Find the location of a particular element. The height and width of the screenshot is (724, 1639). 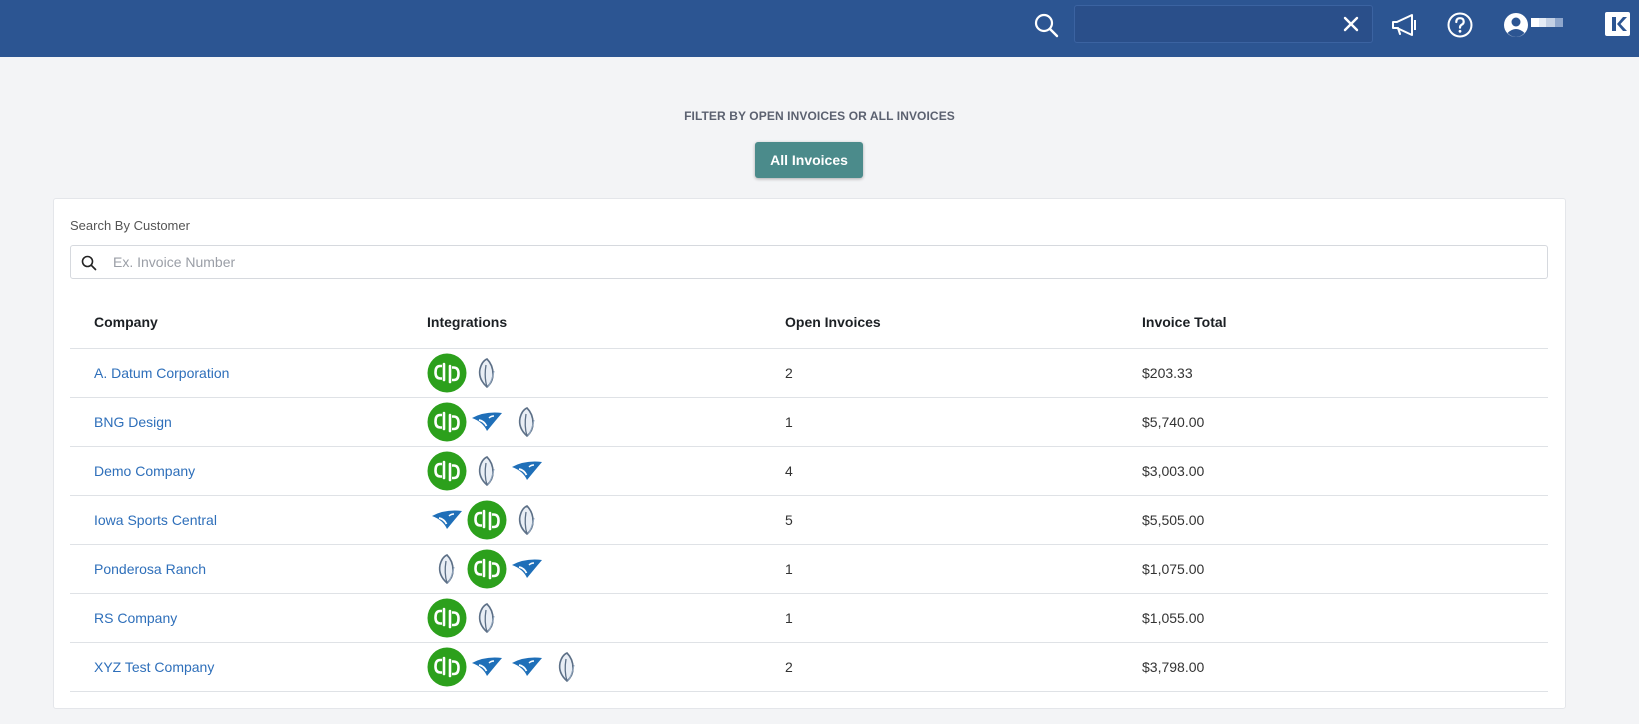

invoice-total-cell: $5,505.00 is located at coordinates (1345, 520).